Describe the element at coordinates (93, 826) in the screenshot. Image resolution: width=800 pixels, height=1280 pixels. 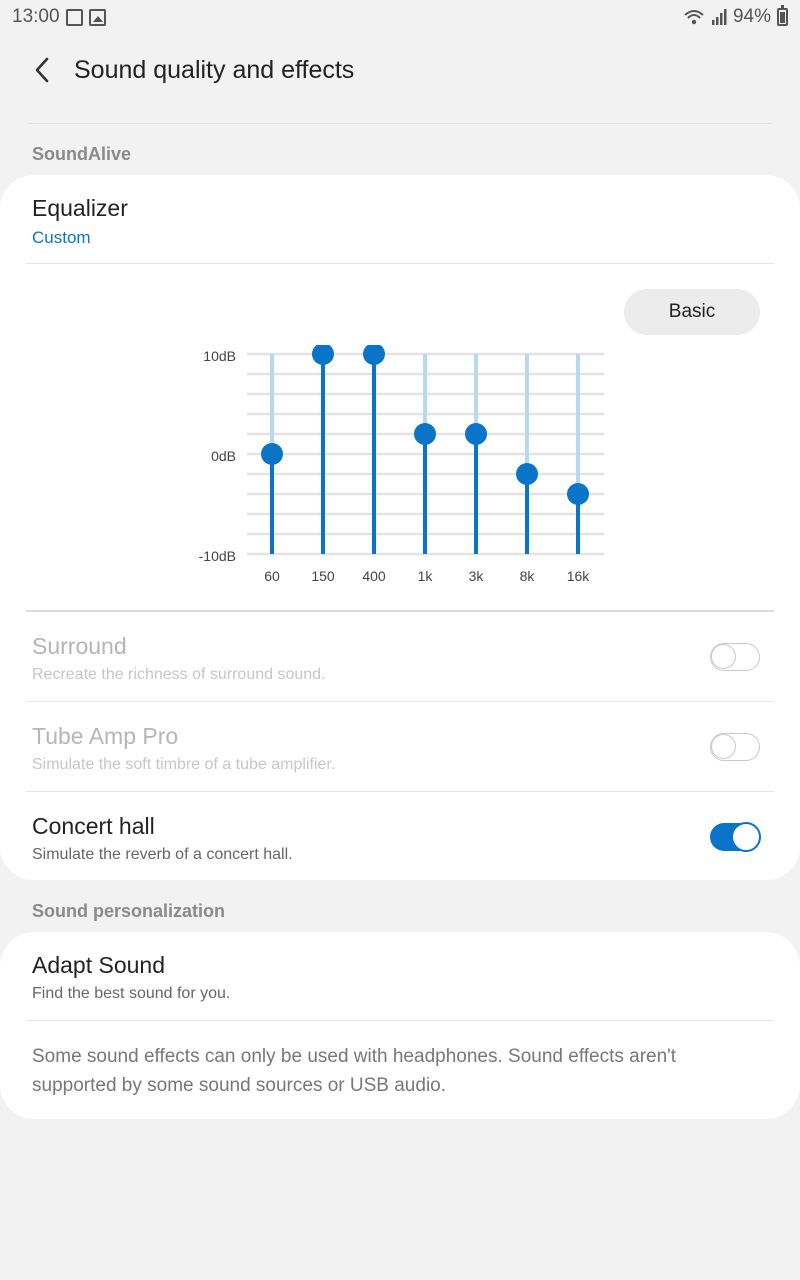
I see `concert-hall-title: Concert hall` at that location.